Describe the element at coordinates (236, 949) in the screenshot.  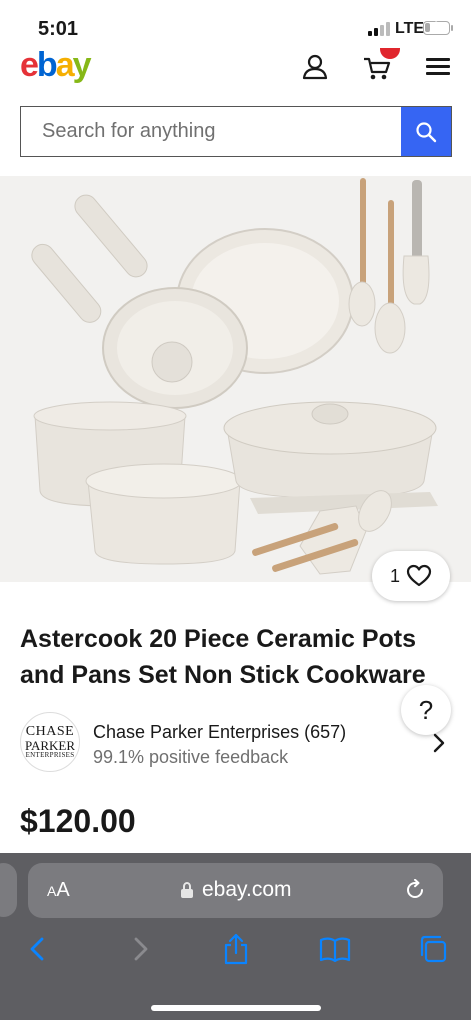
I see `share-icon` at that location.